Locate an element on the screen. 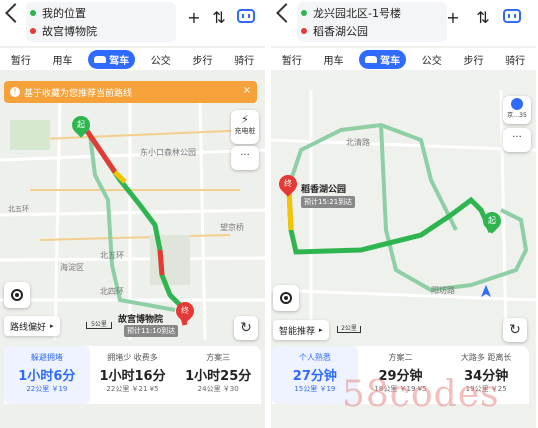  origin-text: 龙兴园北区-1号楼 is located at coordinates (357, 13).